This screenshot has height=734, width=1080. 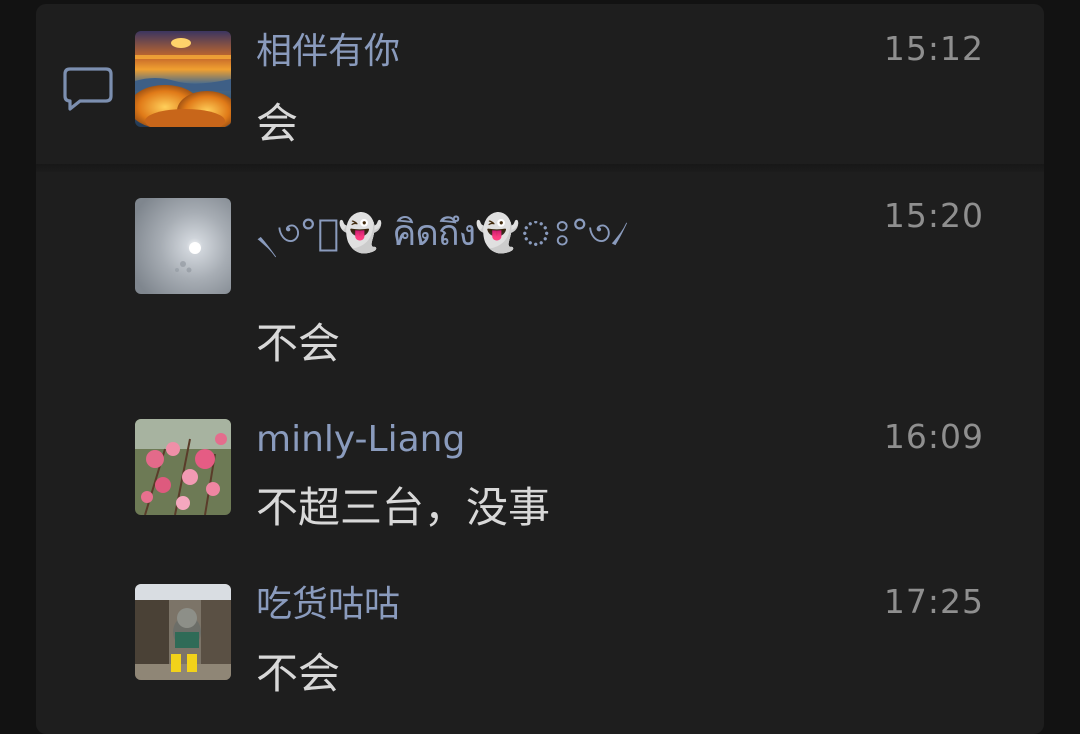 What do you see at coordinates (328, 52) in the screenshot?
I see `commenter-name: 相伴有你` at bounding box center [328, 52].